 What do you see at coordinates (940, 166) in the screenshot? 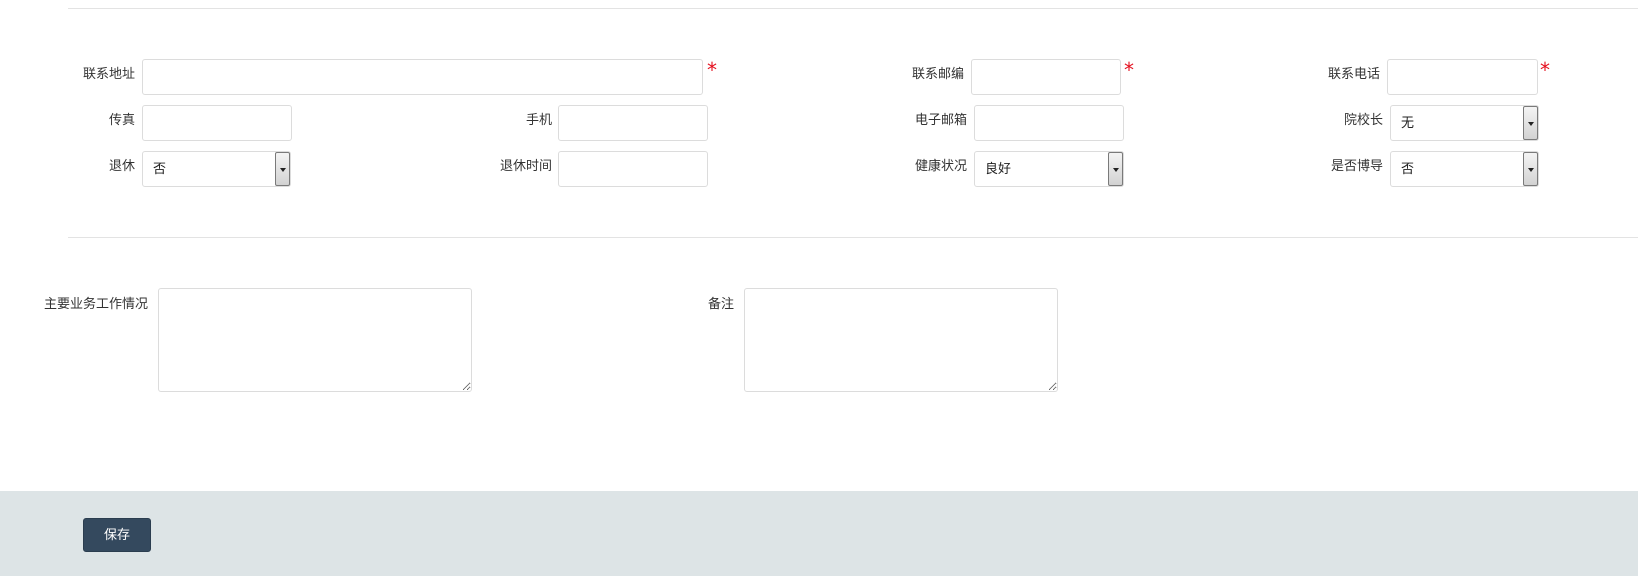
I see `health-label: 健康状况` at bounding box center [940, 166].